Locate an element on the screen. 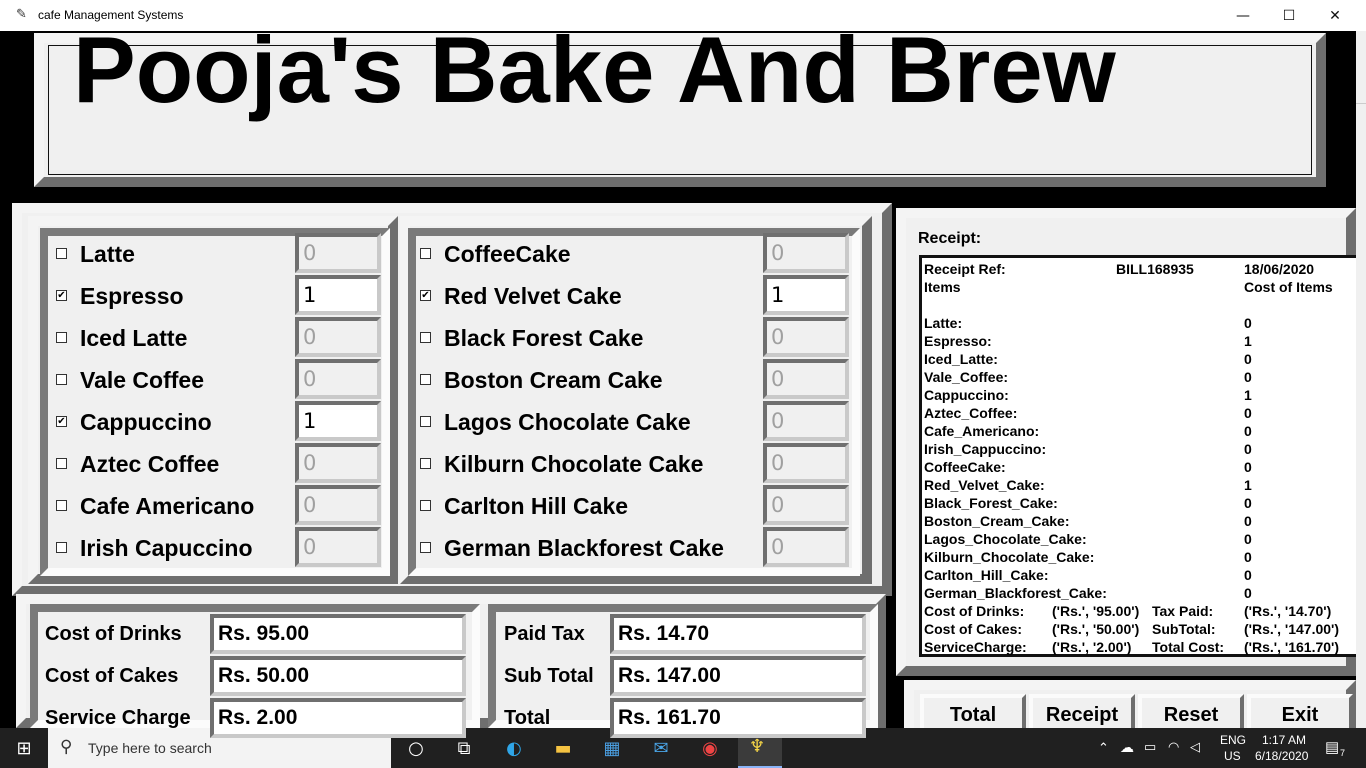 The height and width of the screenshot is (768, 1366). drinks-label: Iced Latte is located at coordinates (133, 338).